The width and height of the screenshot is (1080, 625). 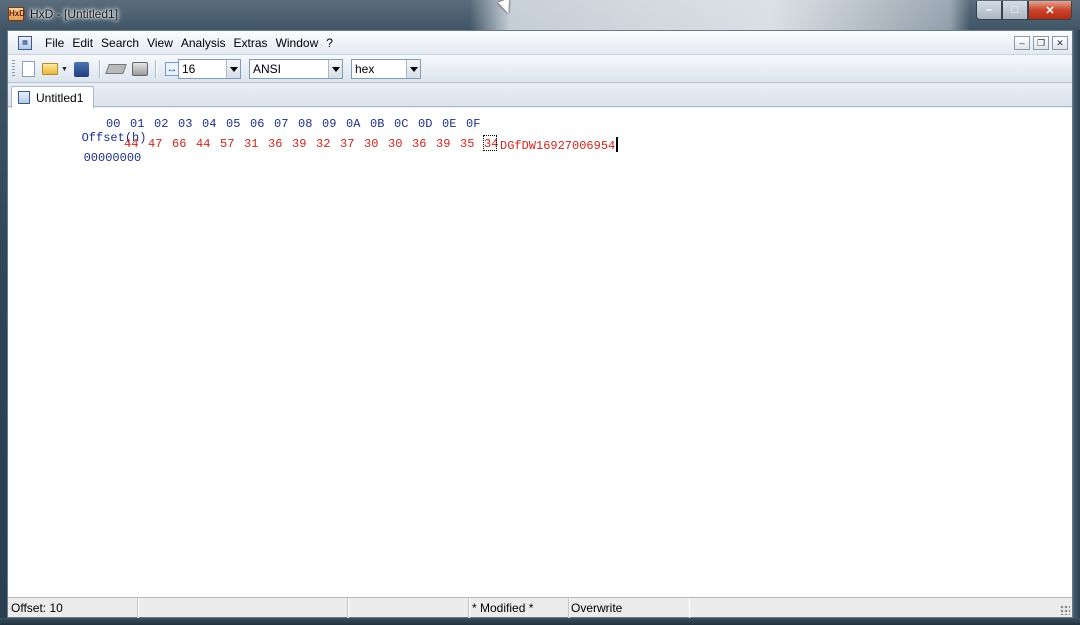 I want to click on column-header: 04, so click(x=209, y=124).